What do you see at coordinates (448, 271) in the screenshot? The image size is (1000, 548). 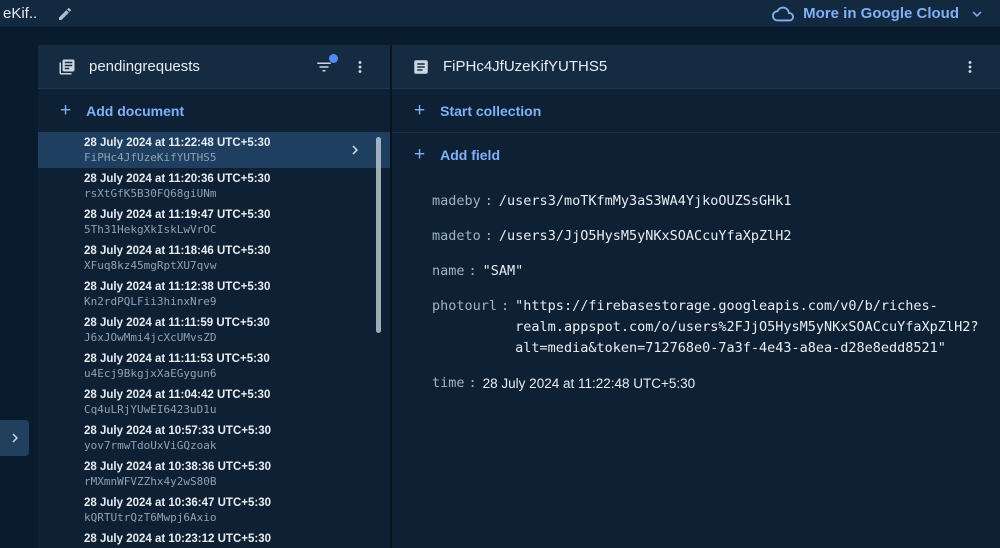 I see `field-key: name` at bounding box center [448, 271].